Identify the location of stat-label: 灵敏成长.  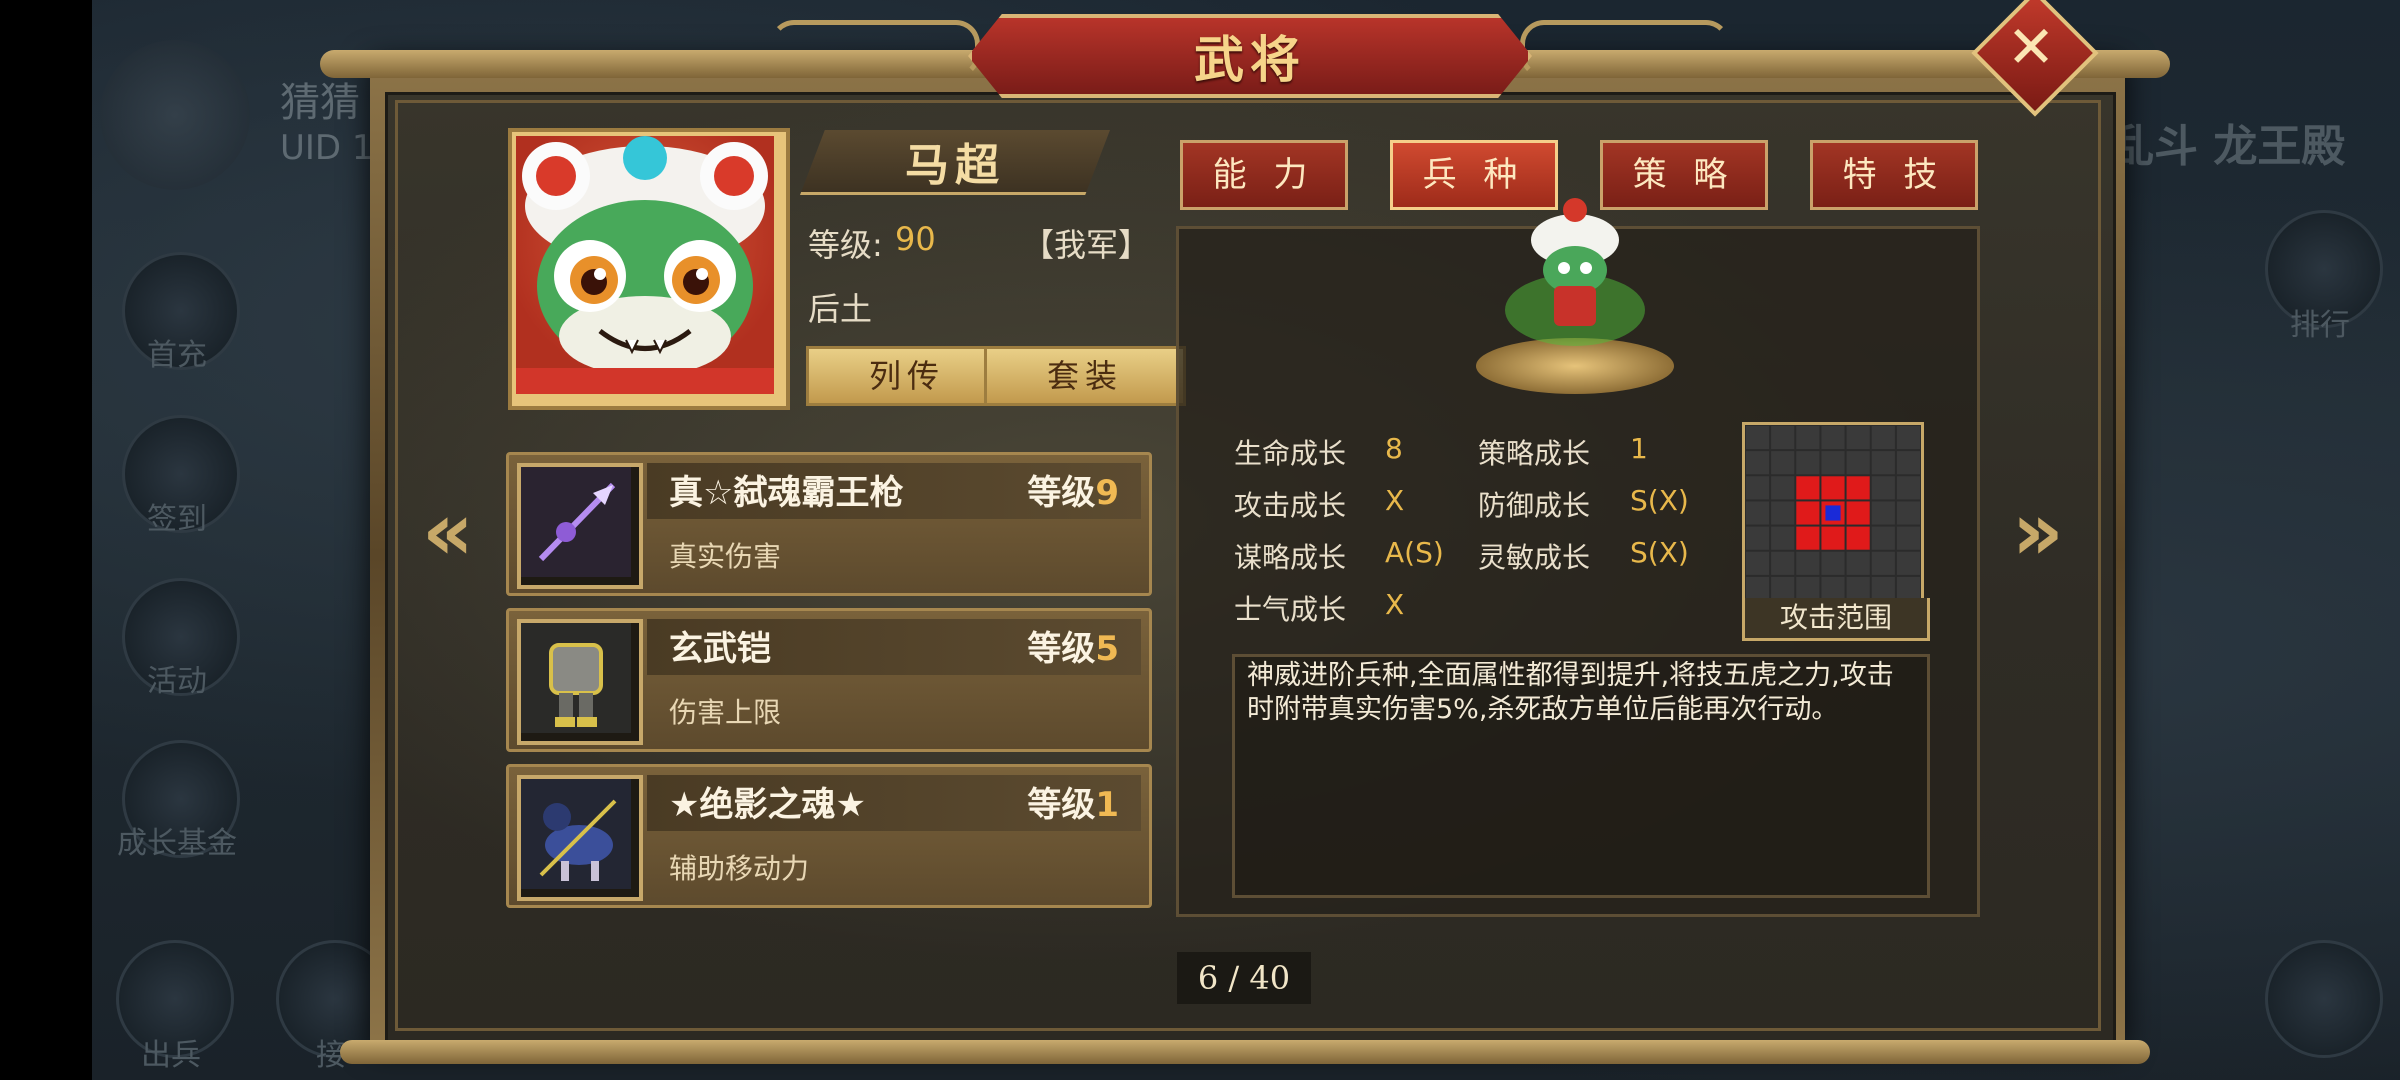
(1534, 557).